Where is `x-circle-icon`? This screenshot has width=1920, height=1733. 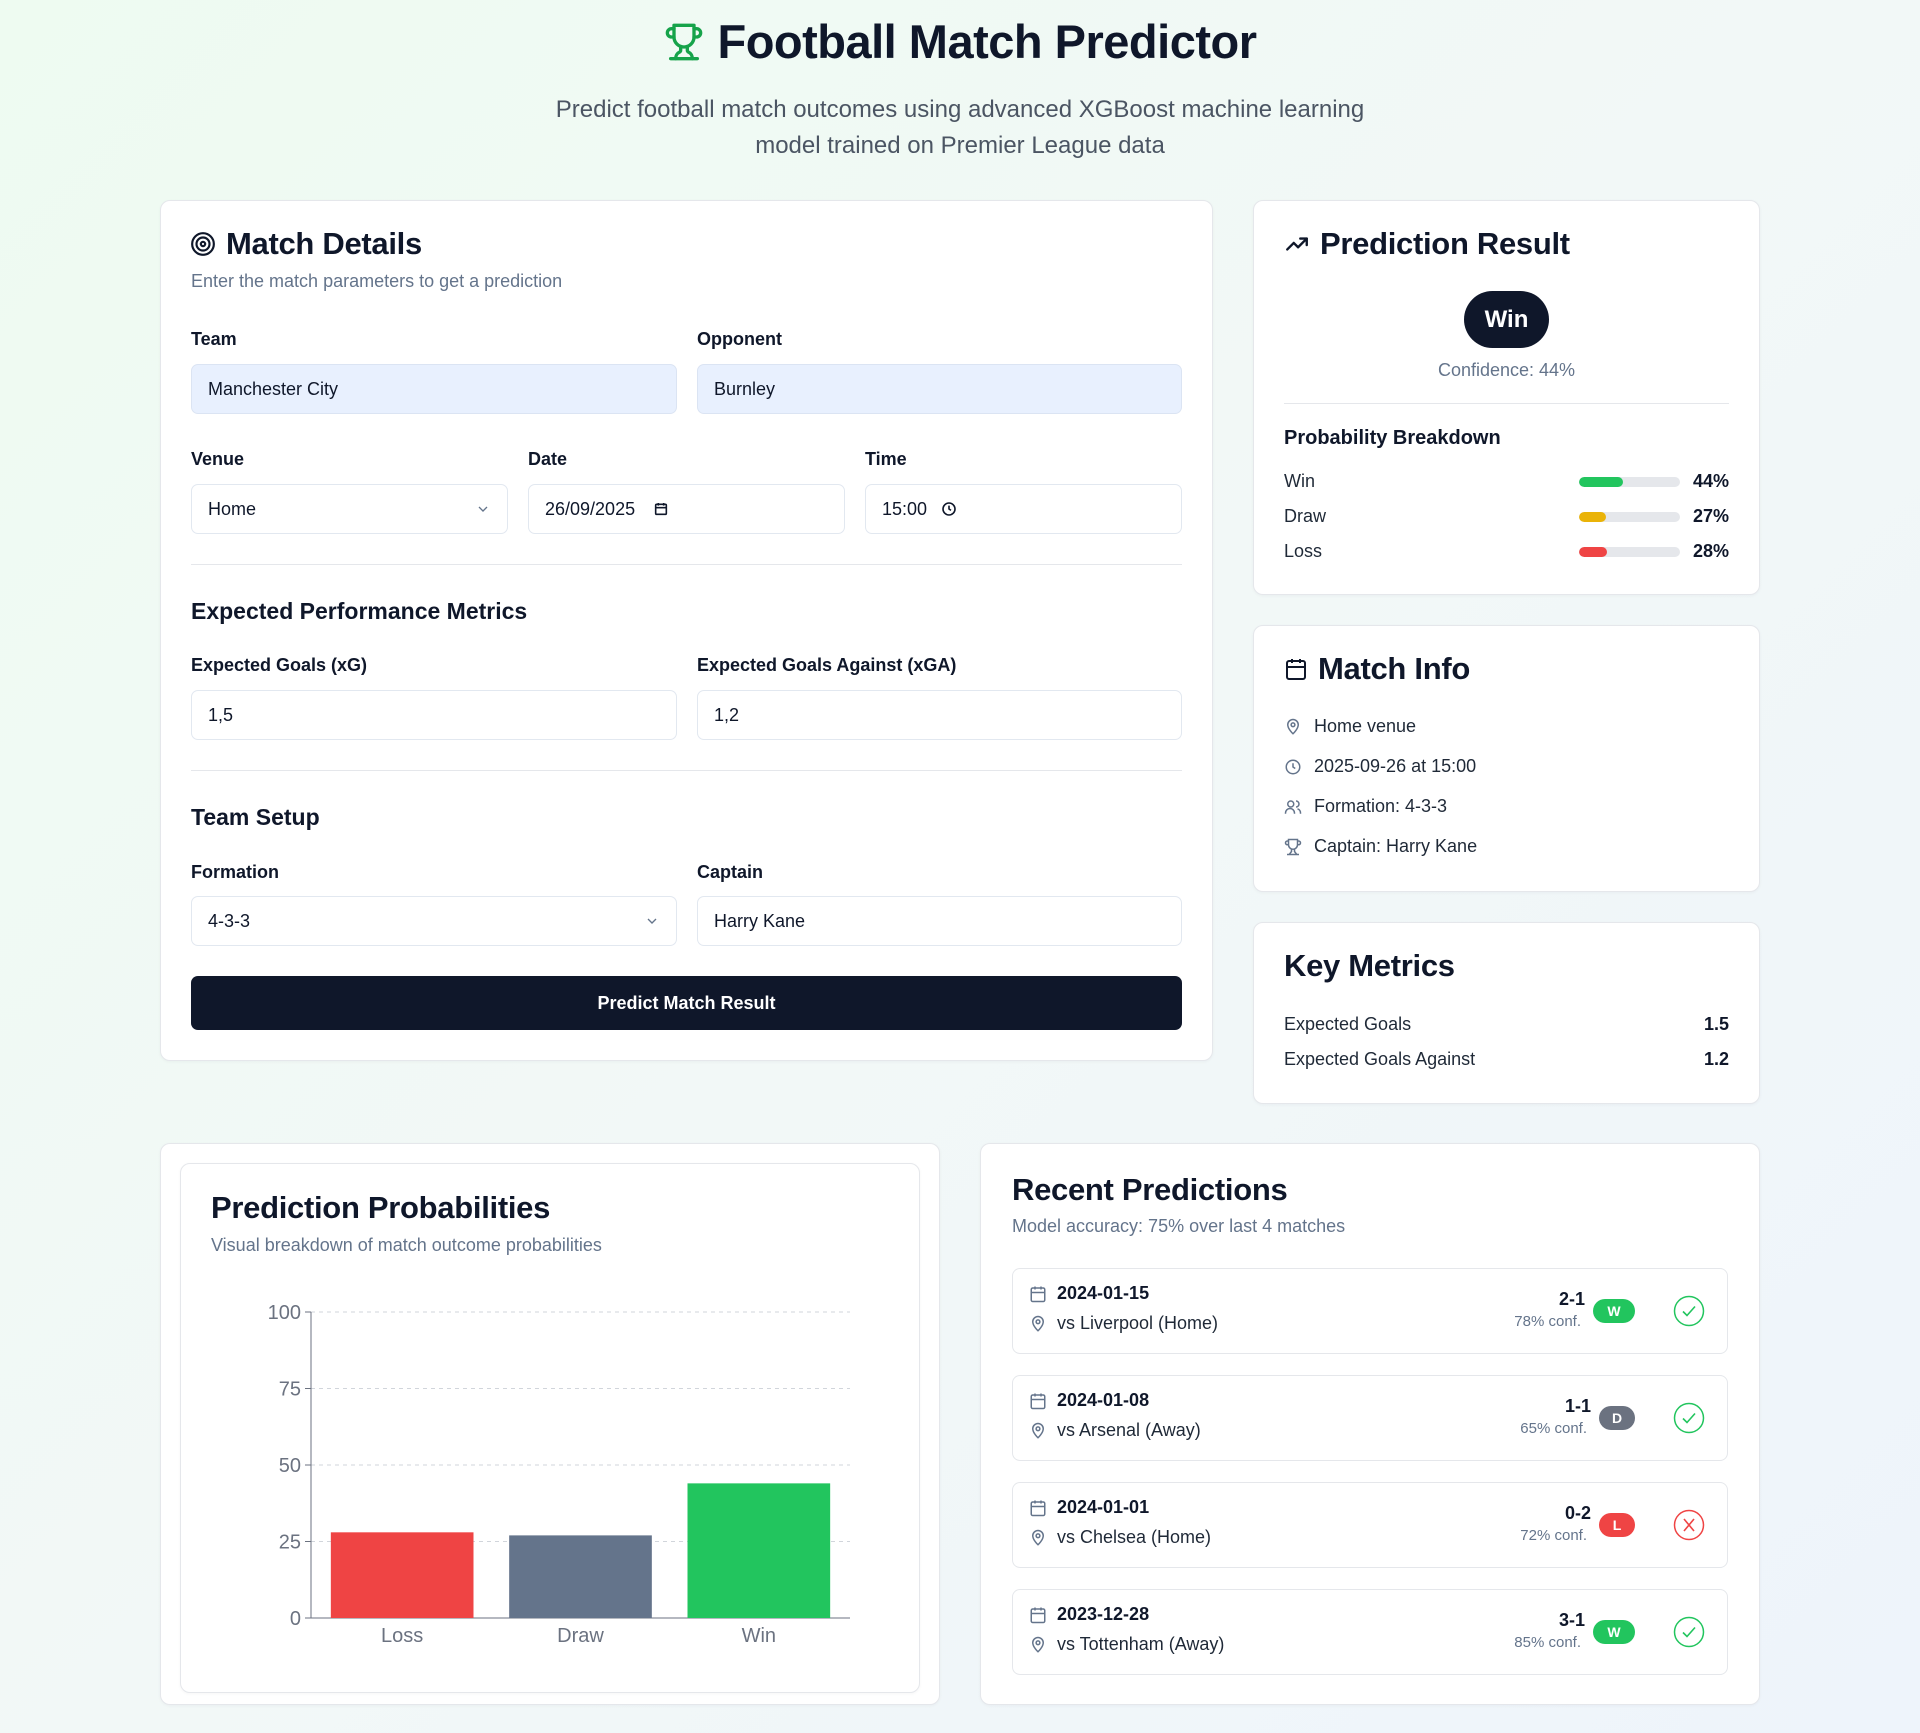 x-circle-icon is located at coordinates (1689, 1525).